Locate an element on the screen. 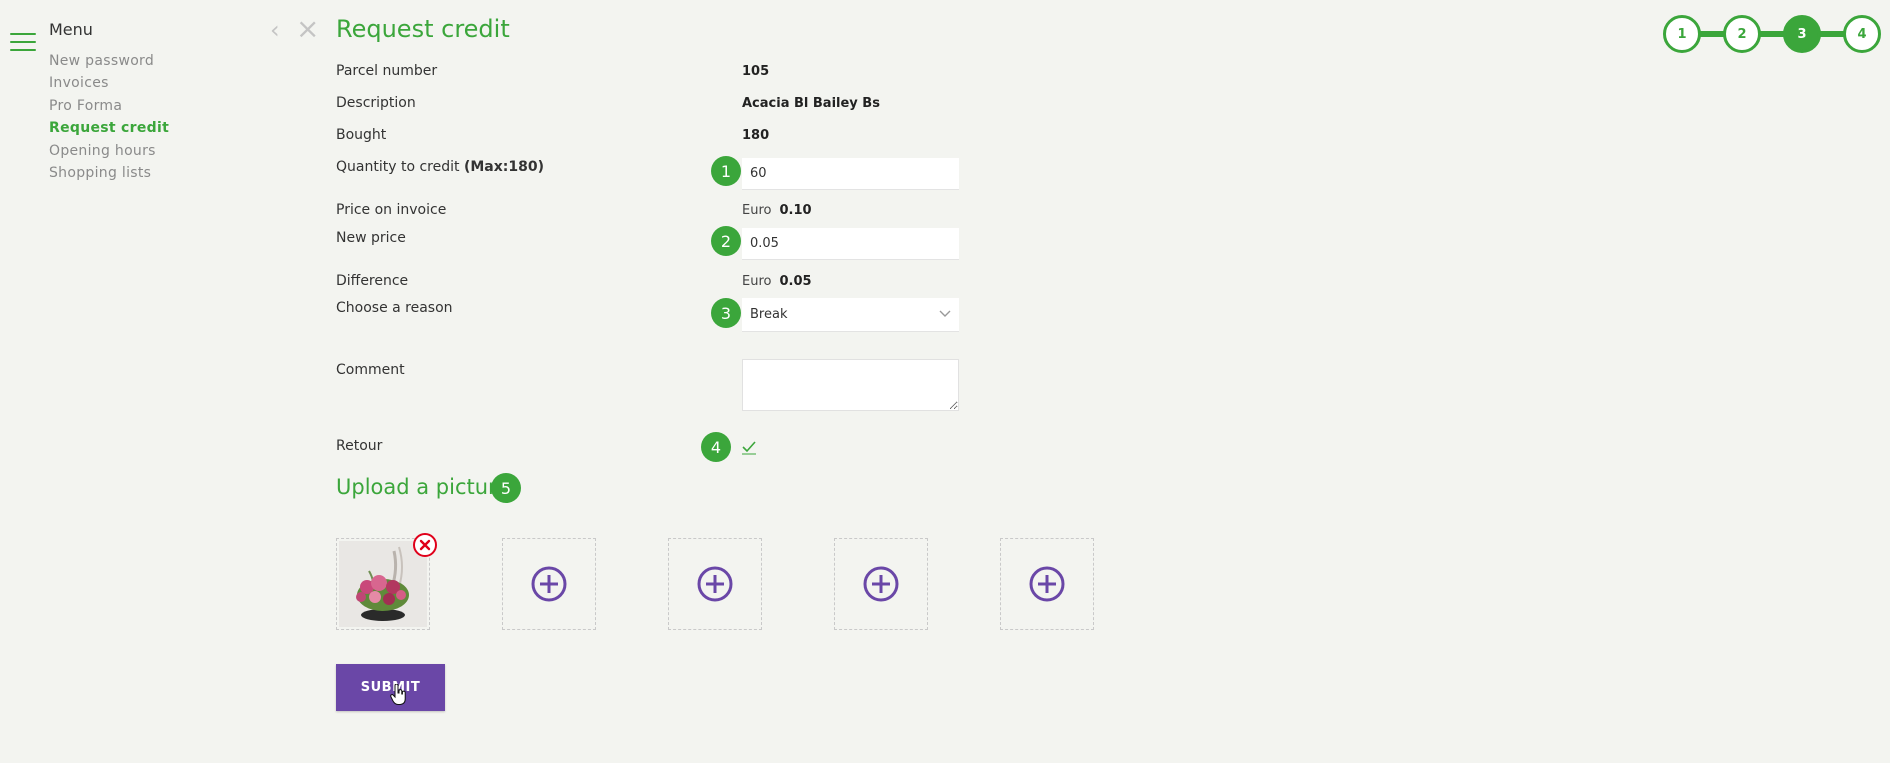  stepper-line is located at coordinates (1771, 34).